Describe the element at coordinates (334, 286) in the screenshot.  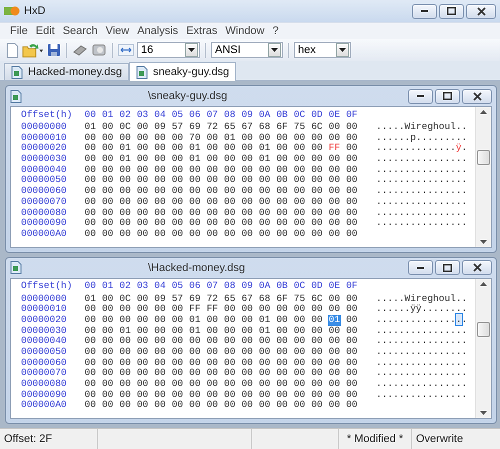
I see `column-header: 0E` at that location.